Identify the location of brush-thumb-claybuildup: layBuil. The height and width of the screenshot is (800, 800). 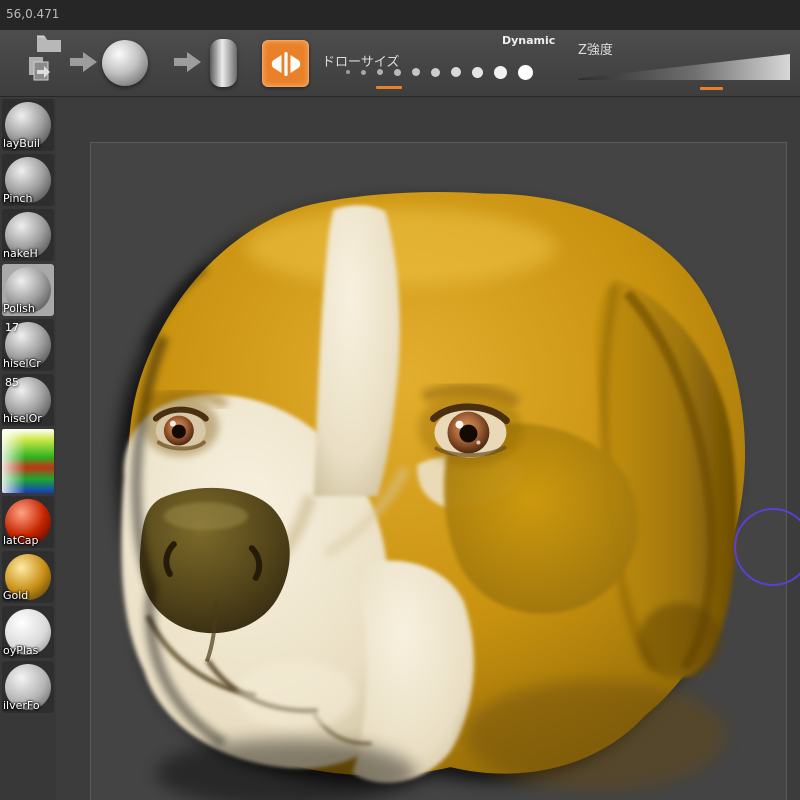
(28, 125).